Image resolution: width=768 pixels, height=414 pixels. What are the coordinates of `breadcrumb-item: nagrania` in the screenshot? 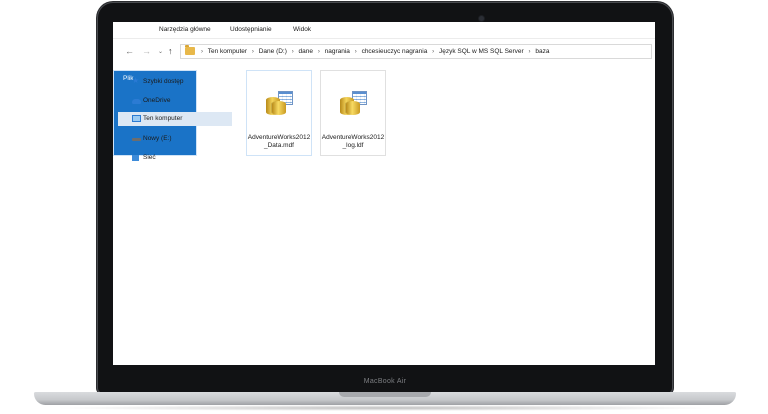 It's located at (337, 51).